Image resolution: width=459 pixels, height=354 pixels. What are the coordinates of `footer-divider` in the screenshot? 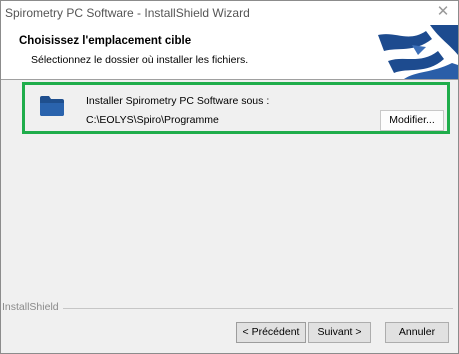 It's located at (227, 308).